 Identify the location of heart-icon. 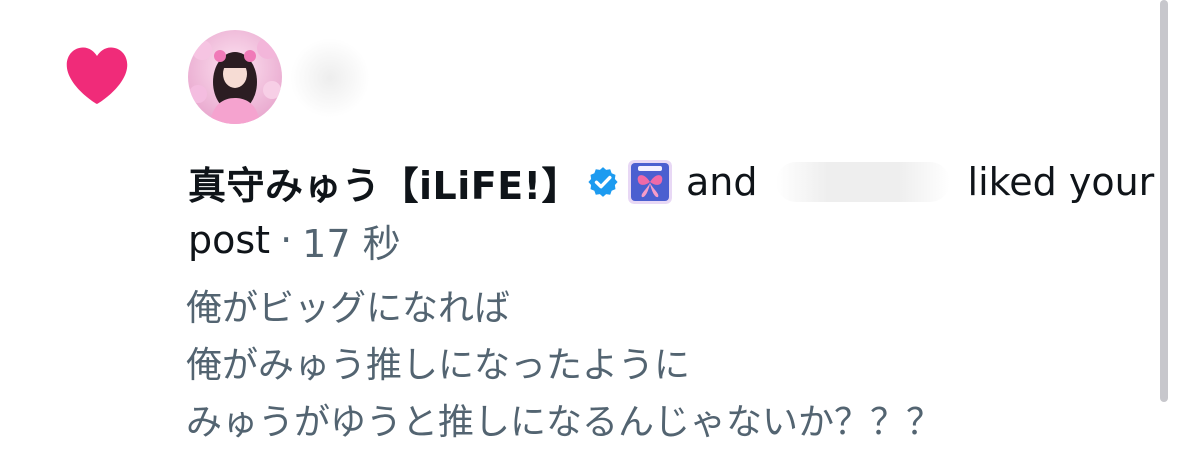
(97, 75).